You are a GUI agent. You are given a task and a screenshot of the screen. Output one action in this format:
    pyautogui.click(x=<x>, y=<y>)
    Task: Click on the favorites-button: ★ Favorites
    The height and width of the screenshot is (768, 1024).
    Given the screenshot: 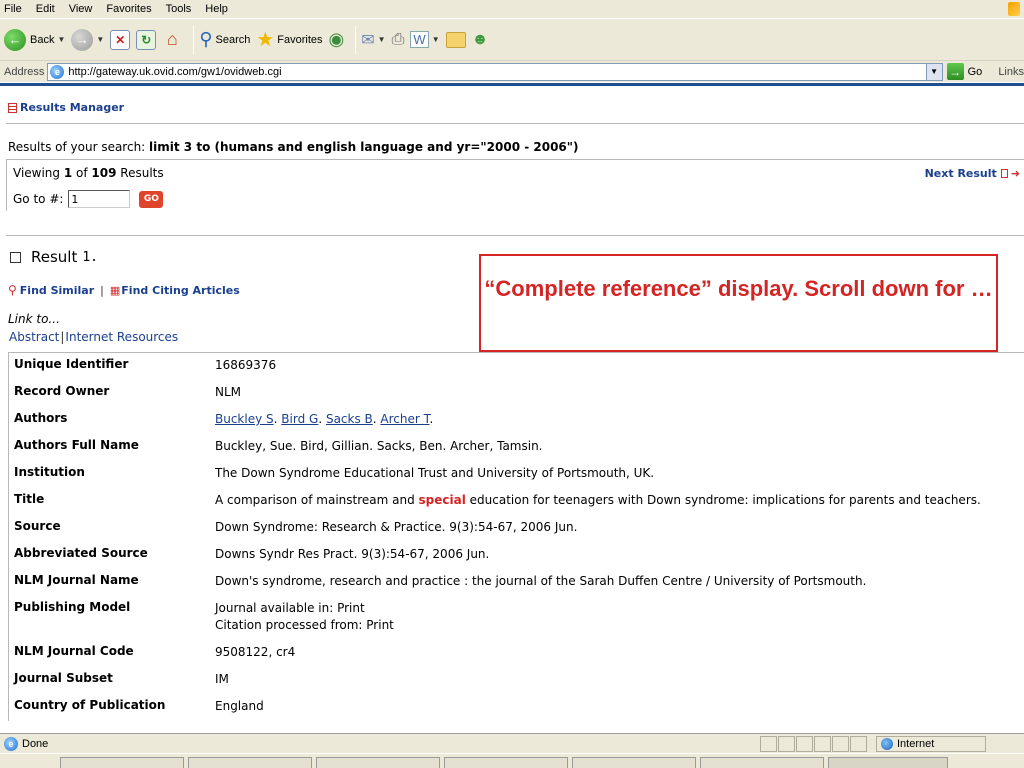 What is the action you would take?
    pyautogui.click(x=289, y=39)
    